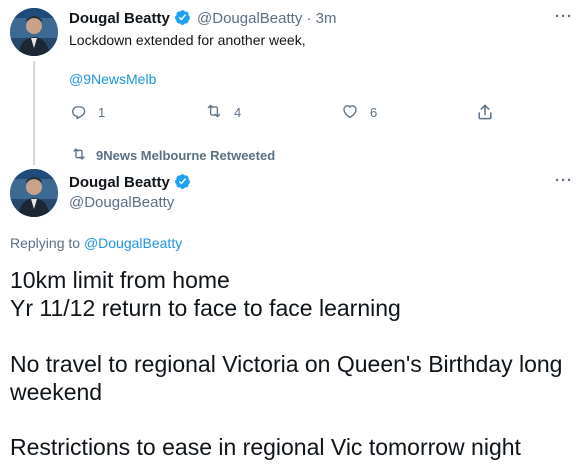 The width and height of the screenshot is (585, 466). I want to click on retweet-banner: 9News Melbourne Retweeted, so click(172, 155).